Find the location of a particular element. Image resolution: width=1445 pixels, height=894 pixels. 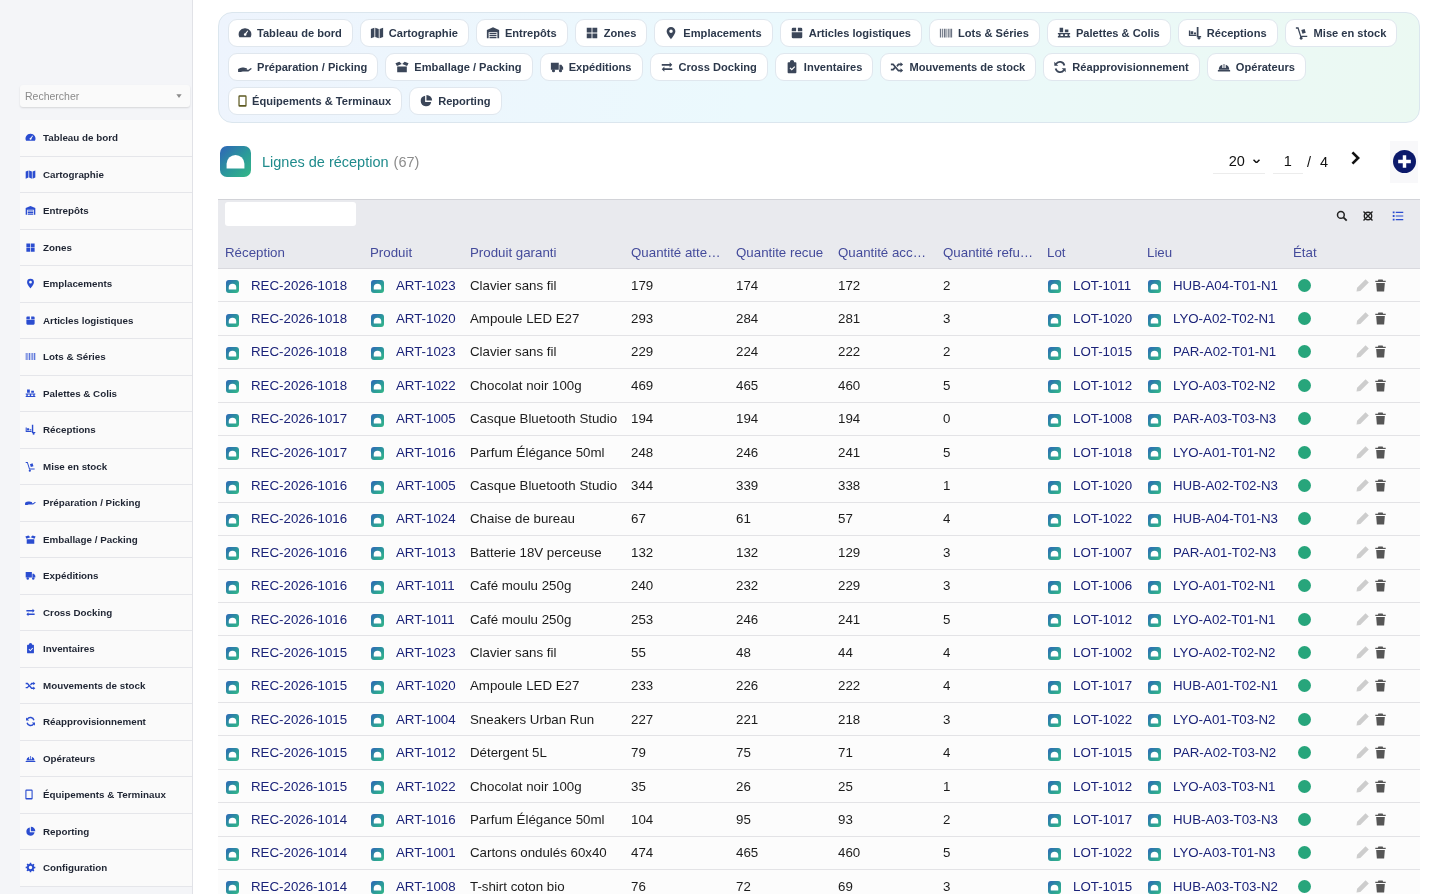

table-link: ART-1001 is located at coordinates (426, 853).